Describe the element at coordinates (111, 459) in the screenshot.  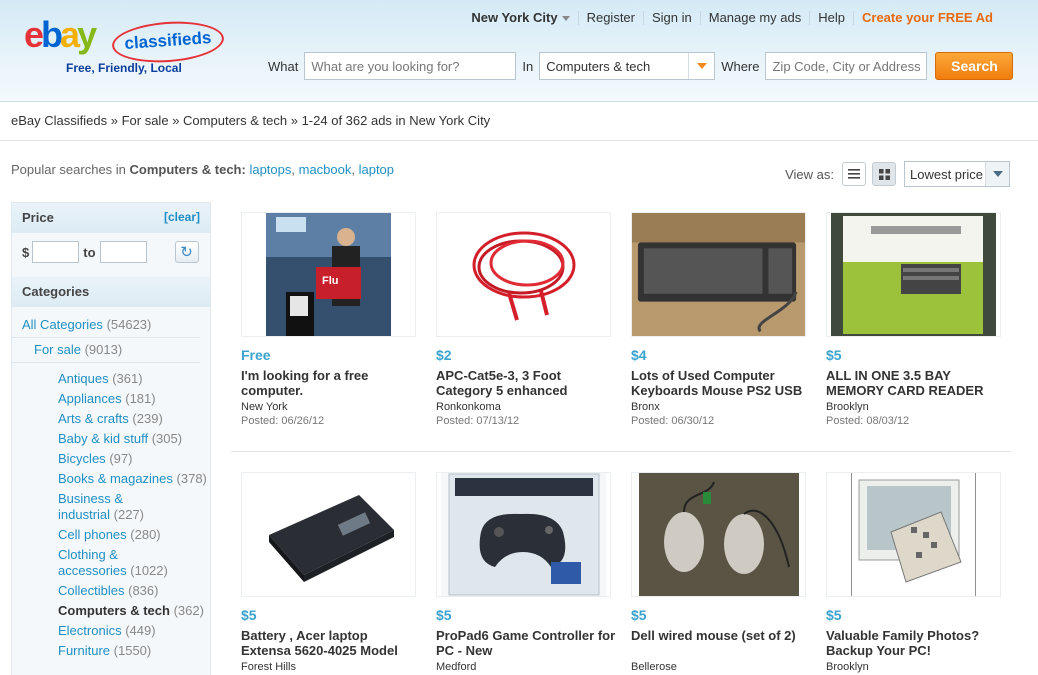
I see `category-bicycles: Bicycles (97)` at that location.